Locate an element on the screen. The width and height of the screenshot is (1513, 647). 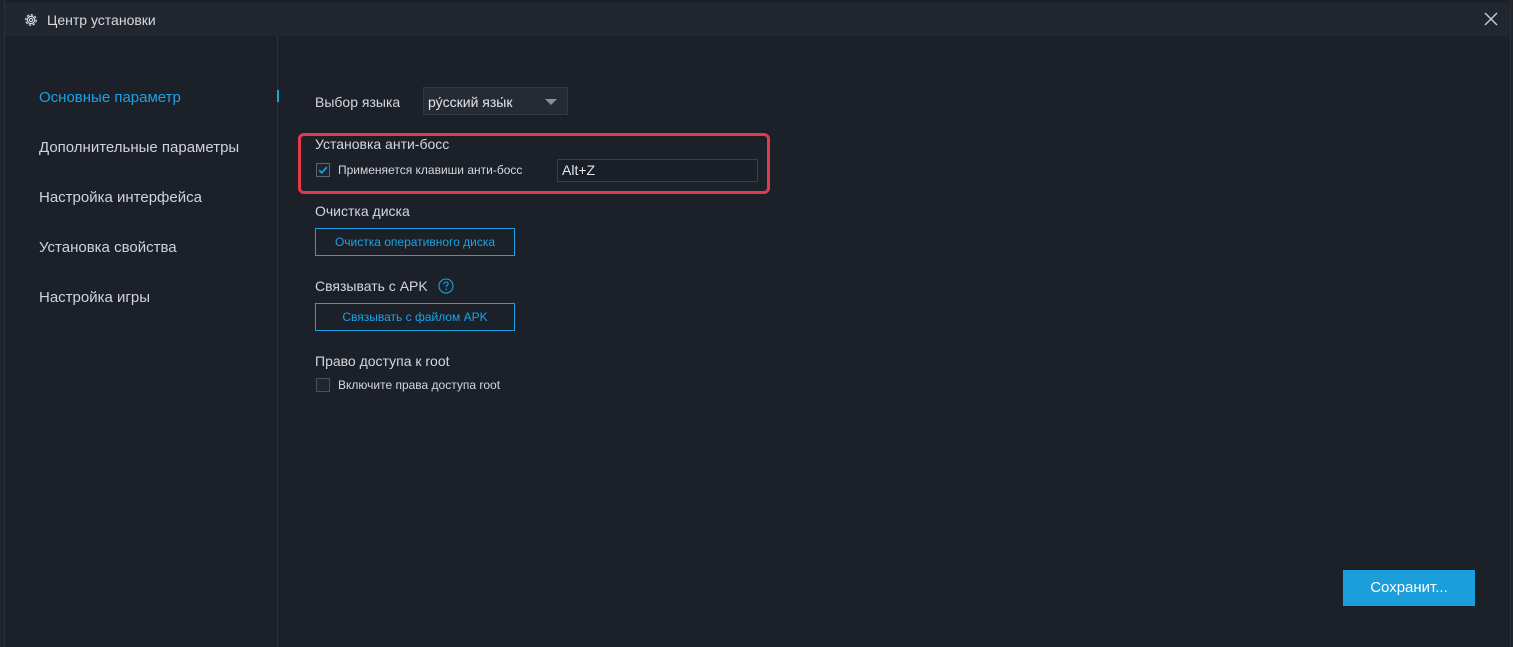
gear-icon is located at coordinates (31, 20).